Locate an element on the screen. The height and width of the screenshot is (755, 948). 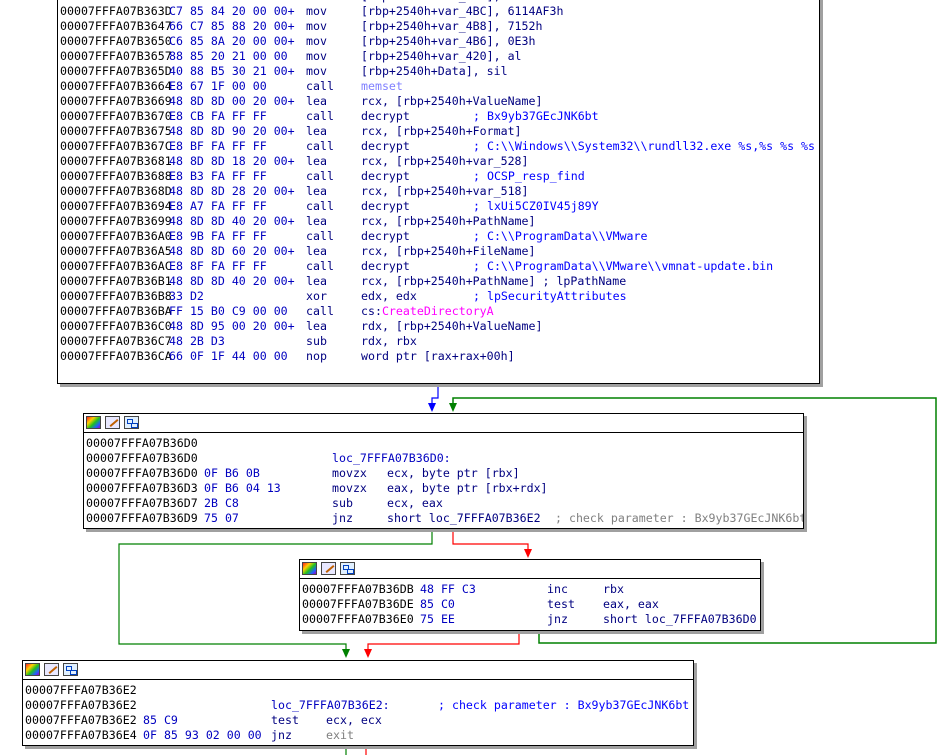
opcode-bytes: 0F B6 0B is located at coordinates (232, 473).